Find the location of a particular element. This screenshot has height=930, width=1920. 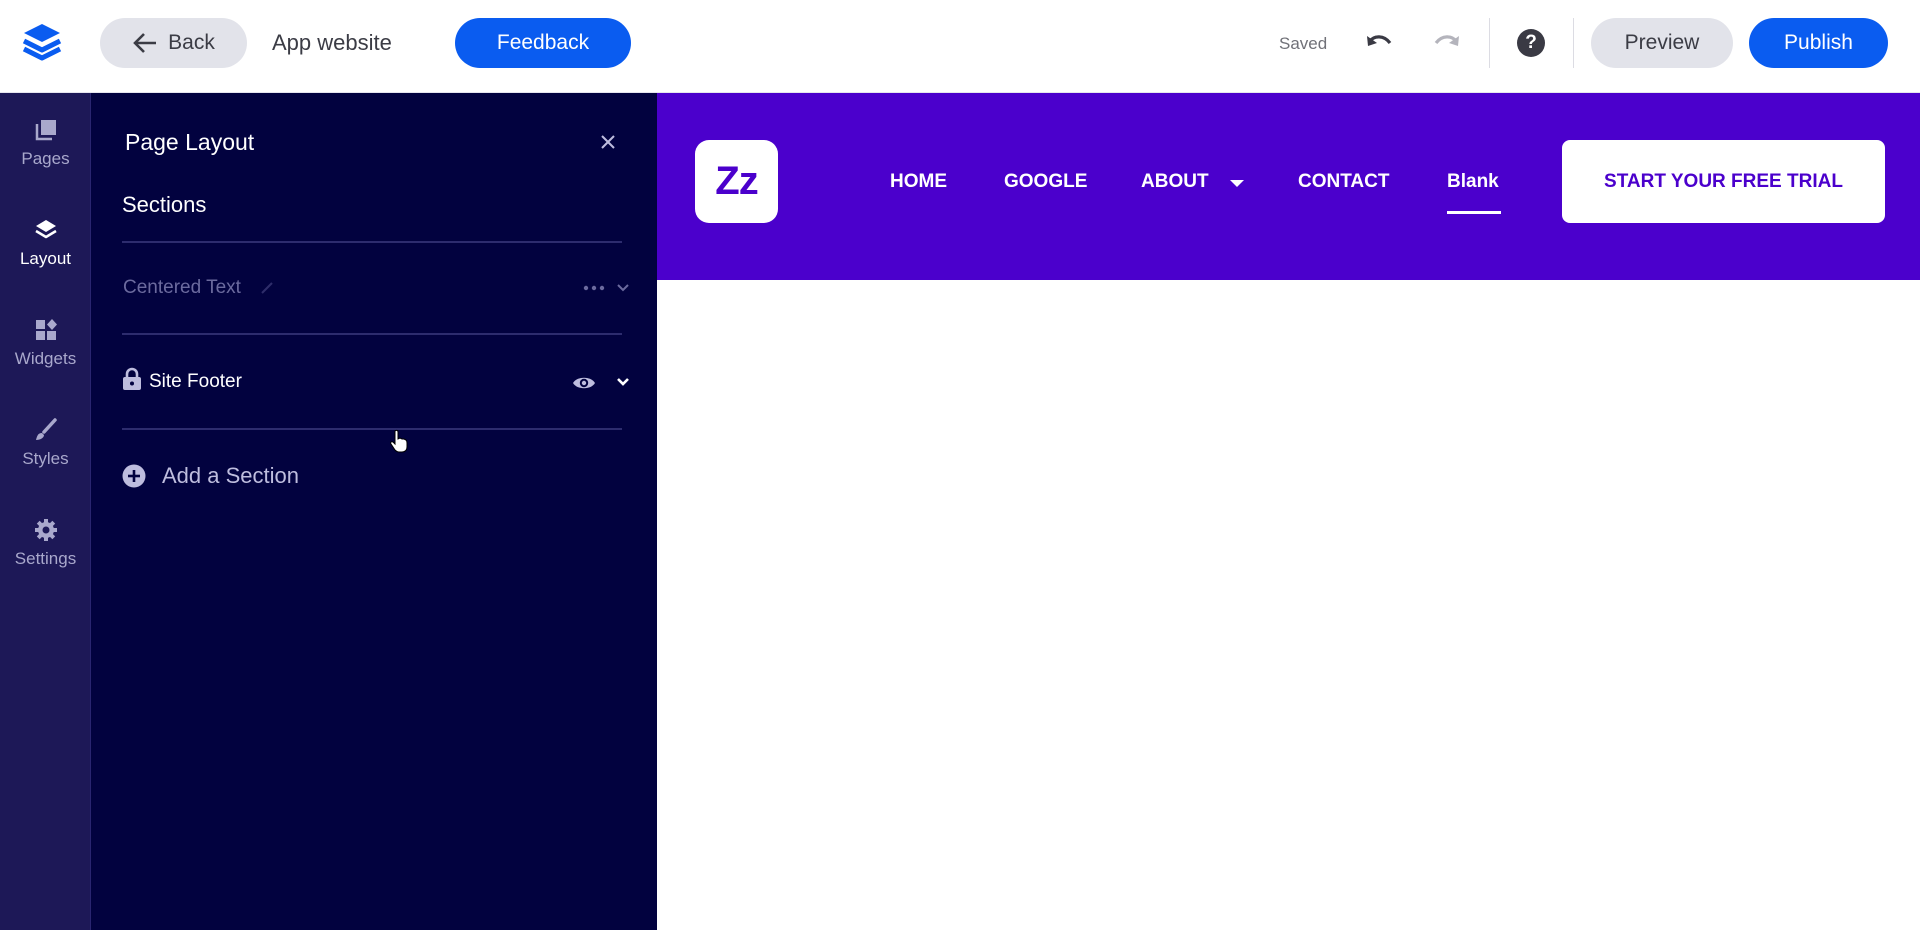

help-button: ? is located at coordinates (1531, 43).